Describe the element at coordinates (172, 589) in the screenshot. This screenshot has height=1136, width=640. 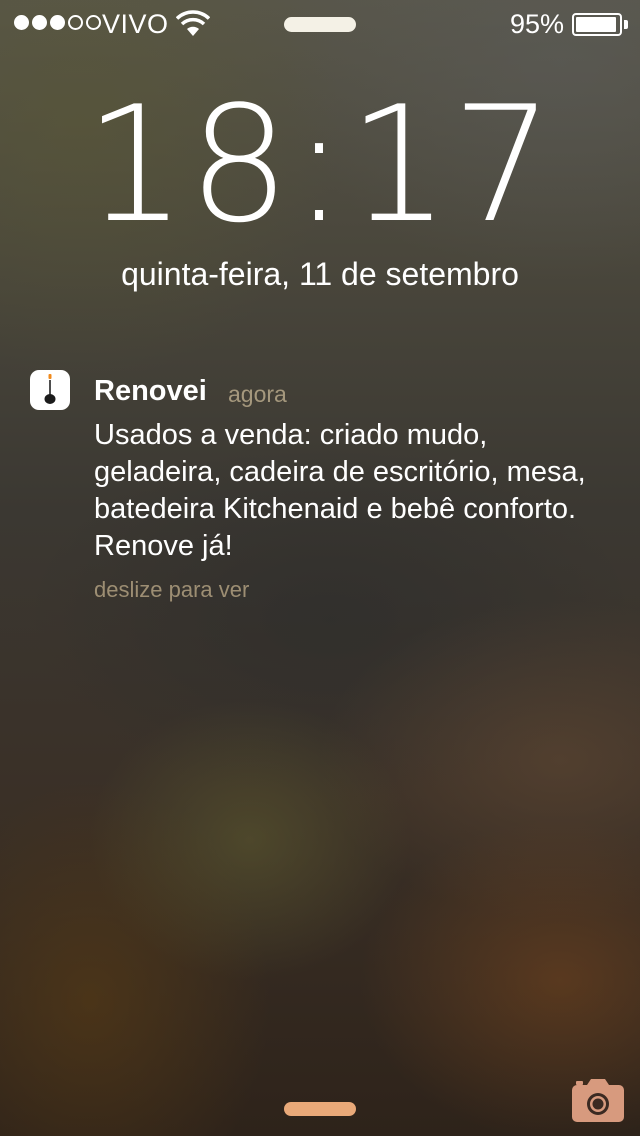
I see `notification-hint: deslize para ver` at that location.